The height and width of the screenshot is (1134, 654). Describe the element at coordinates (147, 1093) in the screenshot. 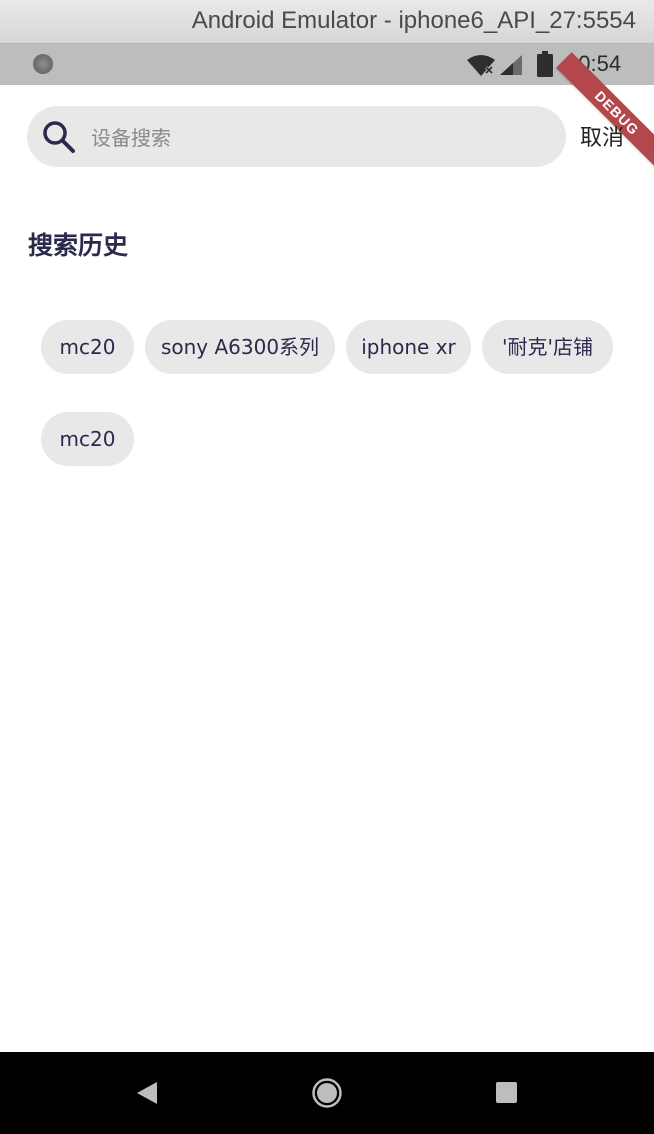

I see `back-icon` at that location.